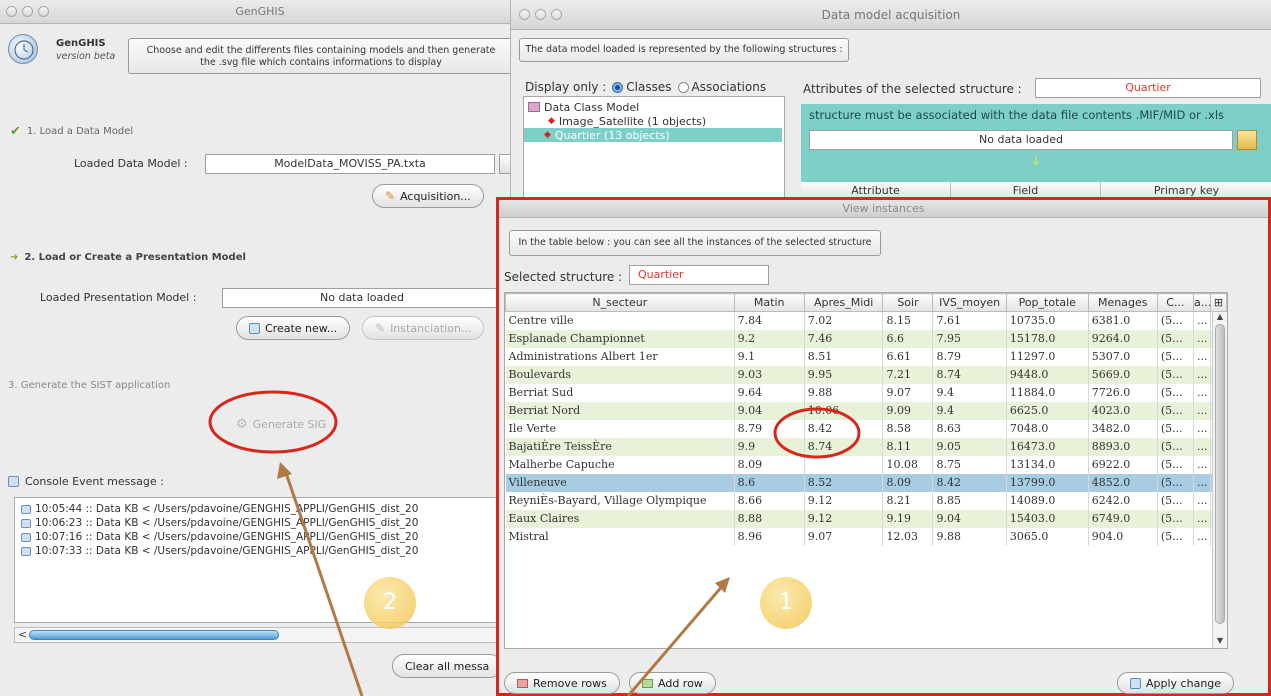 The width and height of the screenshot is (1271, 696). Describe the element at coordinates (273, 422) in the screenshot. I see `generate-sig-highlight` at that location.